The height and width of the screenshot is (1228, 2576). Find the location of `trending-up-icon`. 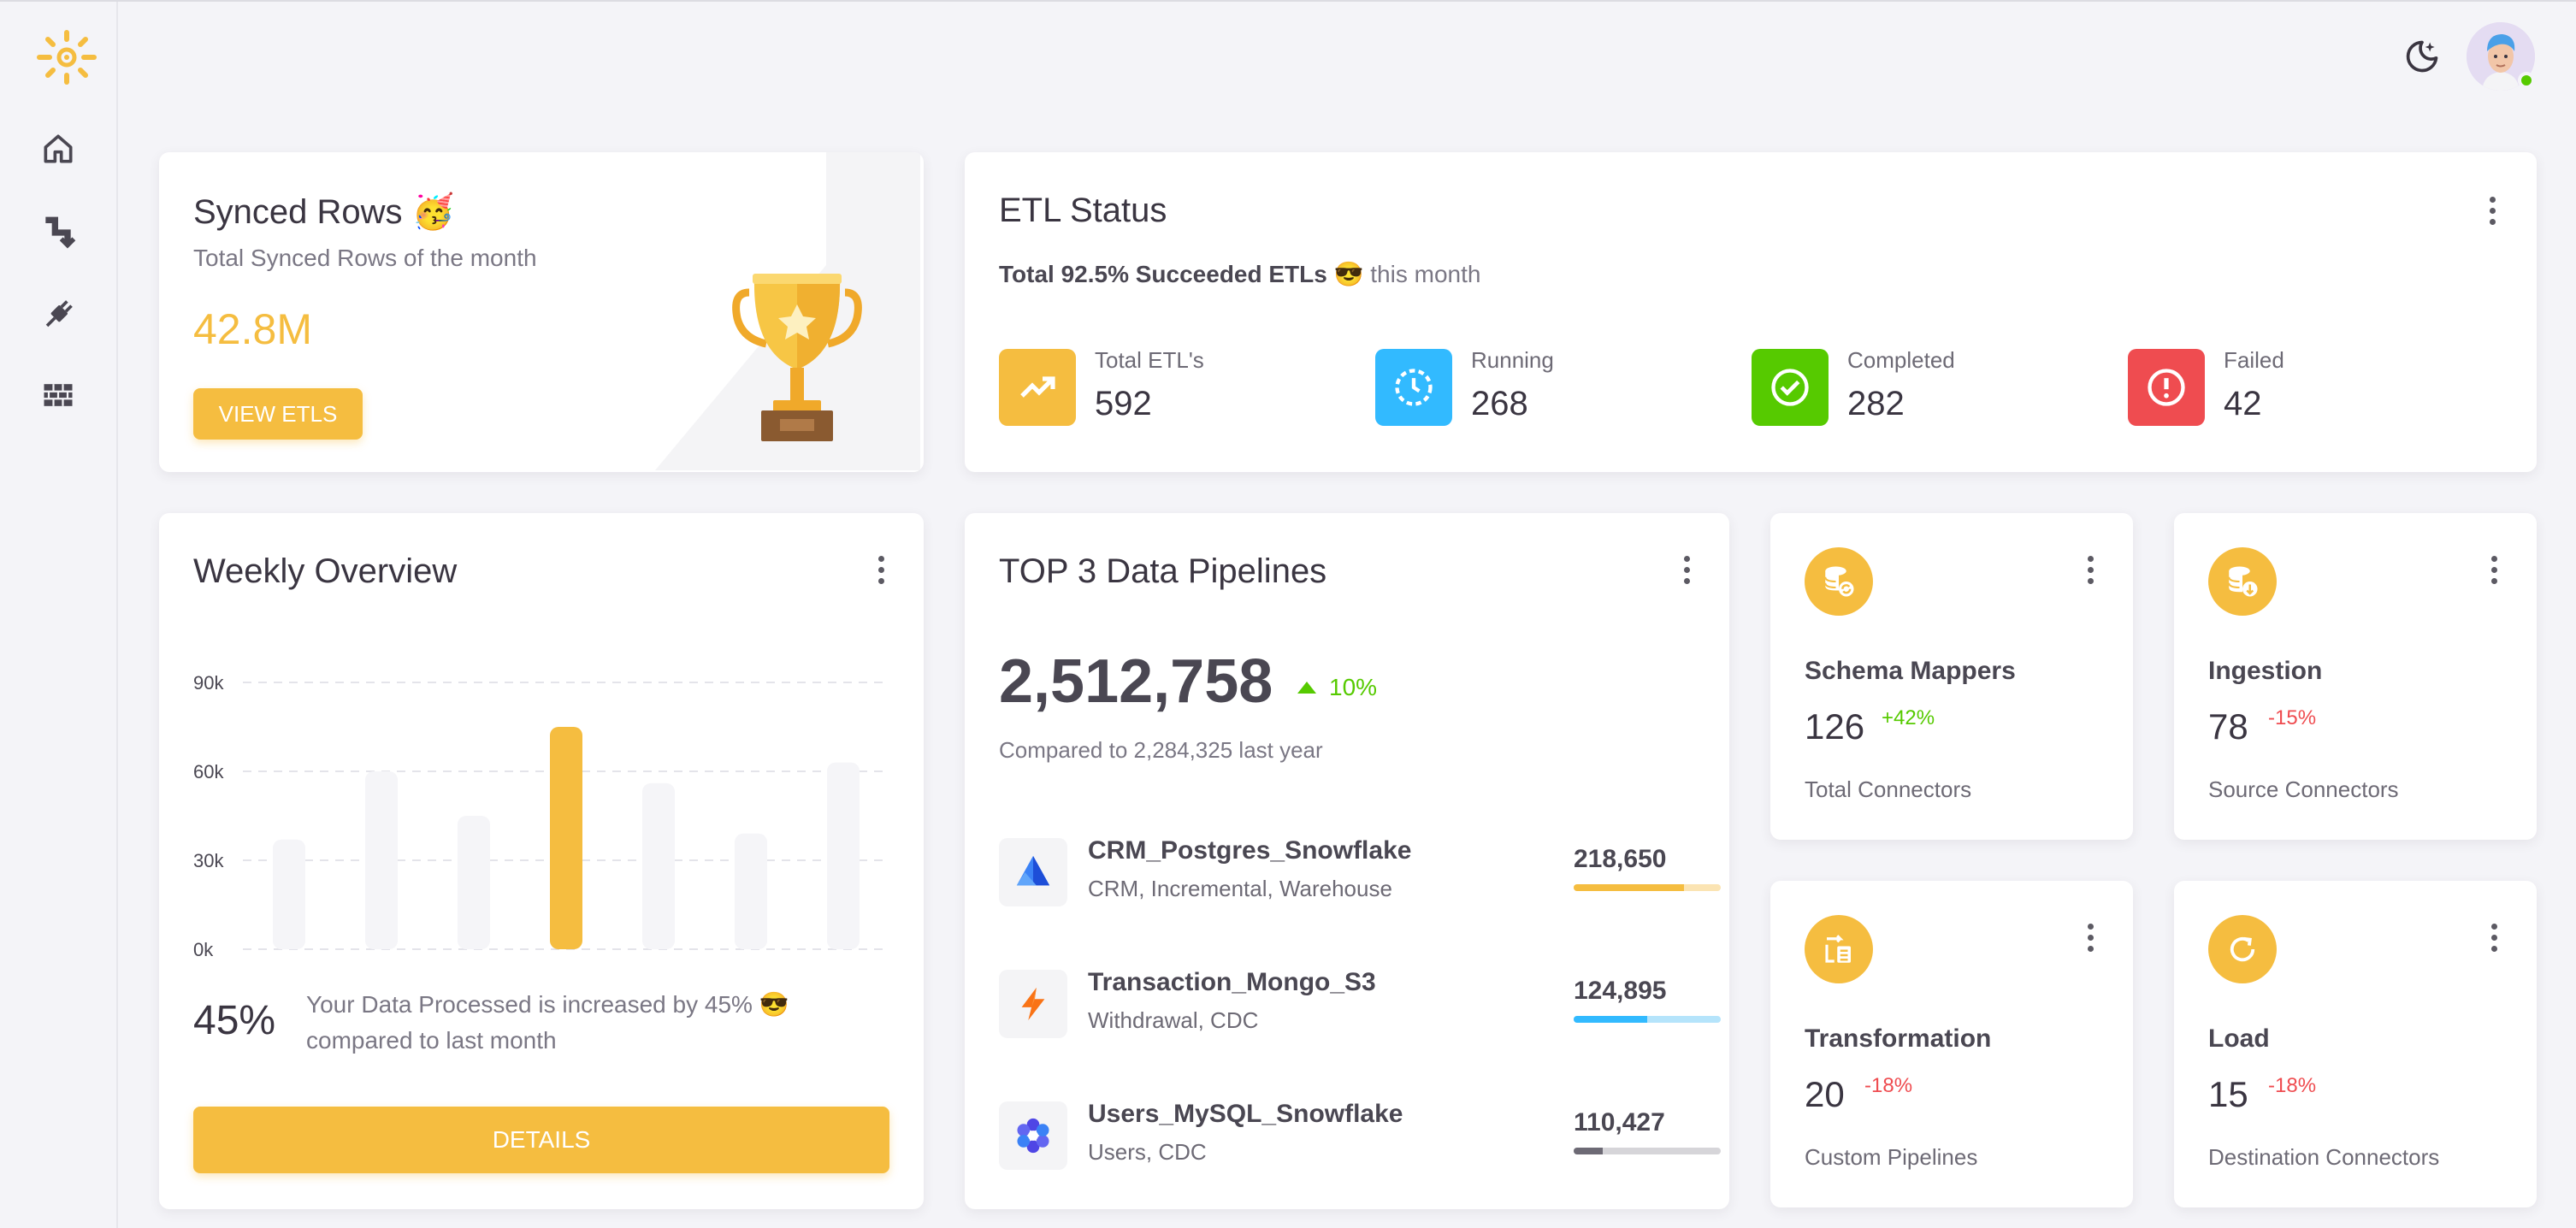

trending-up-icon is located at coordinates (1037, 387).